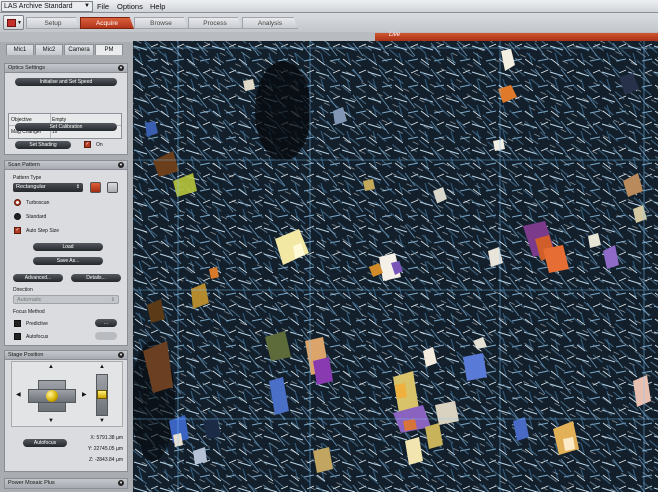 The image size is (658, 492). What do you see at coordinates (18, 394) in the screenshot?
I see `arrow-left-icon: ◀` at bounding box center [18, 394].